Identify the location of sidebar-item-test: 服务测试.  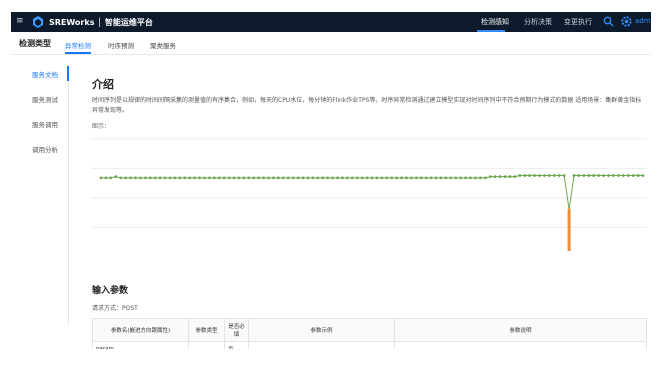
(45, 99).